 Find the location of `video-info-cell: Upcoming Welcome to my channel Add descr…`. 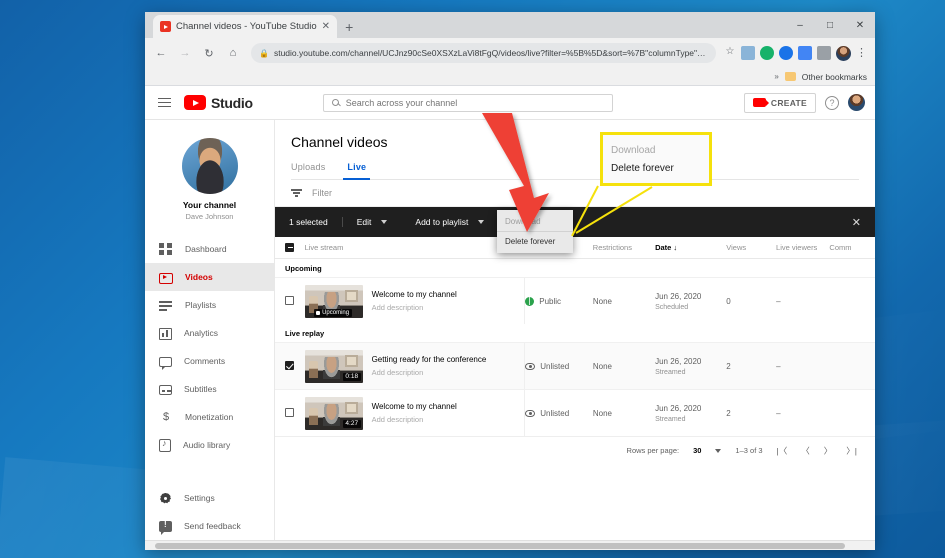

video-info-cell: Upcoming Welcome to my channel Add descr… is located at coordinates (415, 301).